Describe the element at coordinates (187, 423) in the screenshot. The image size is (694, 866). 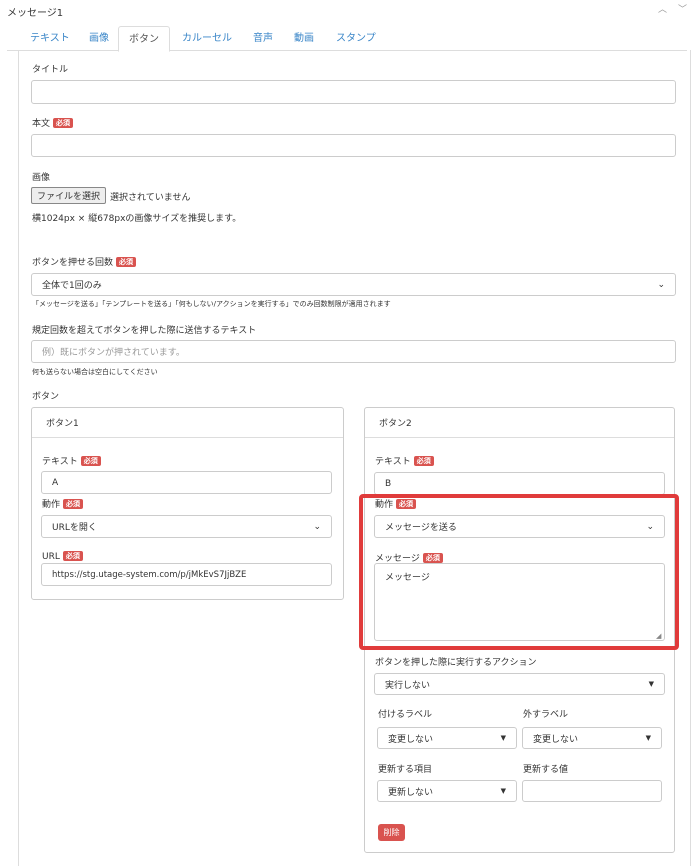
I see `button1-header: ボタン1` at that location.